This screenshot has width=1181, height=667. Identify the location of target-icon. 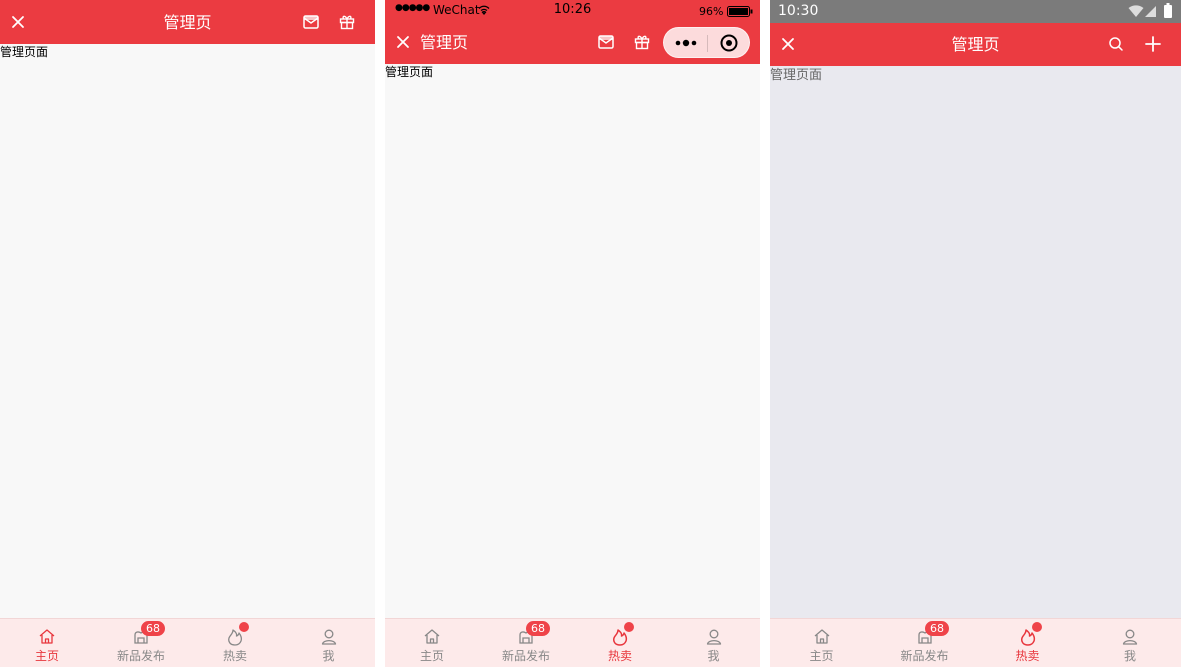
(729, 43).